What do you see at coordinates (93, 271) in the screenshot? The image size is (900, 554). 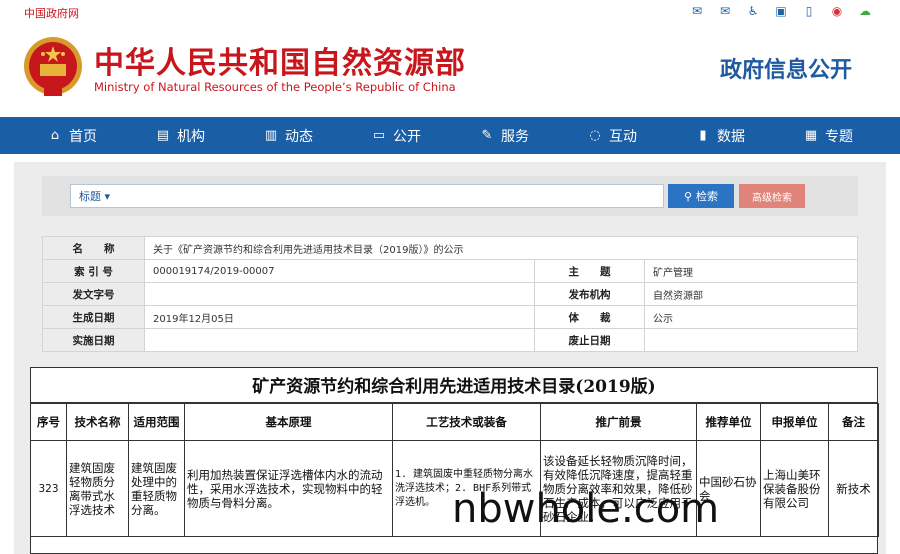 I see `meta-key: 索 引 号` at bounding box center [93, 271].